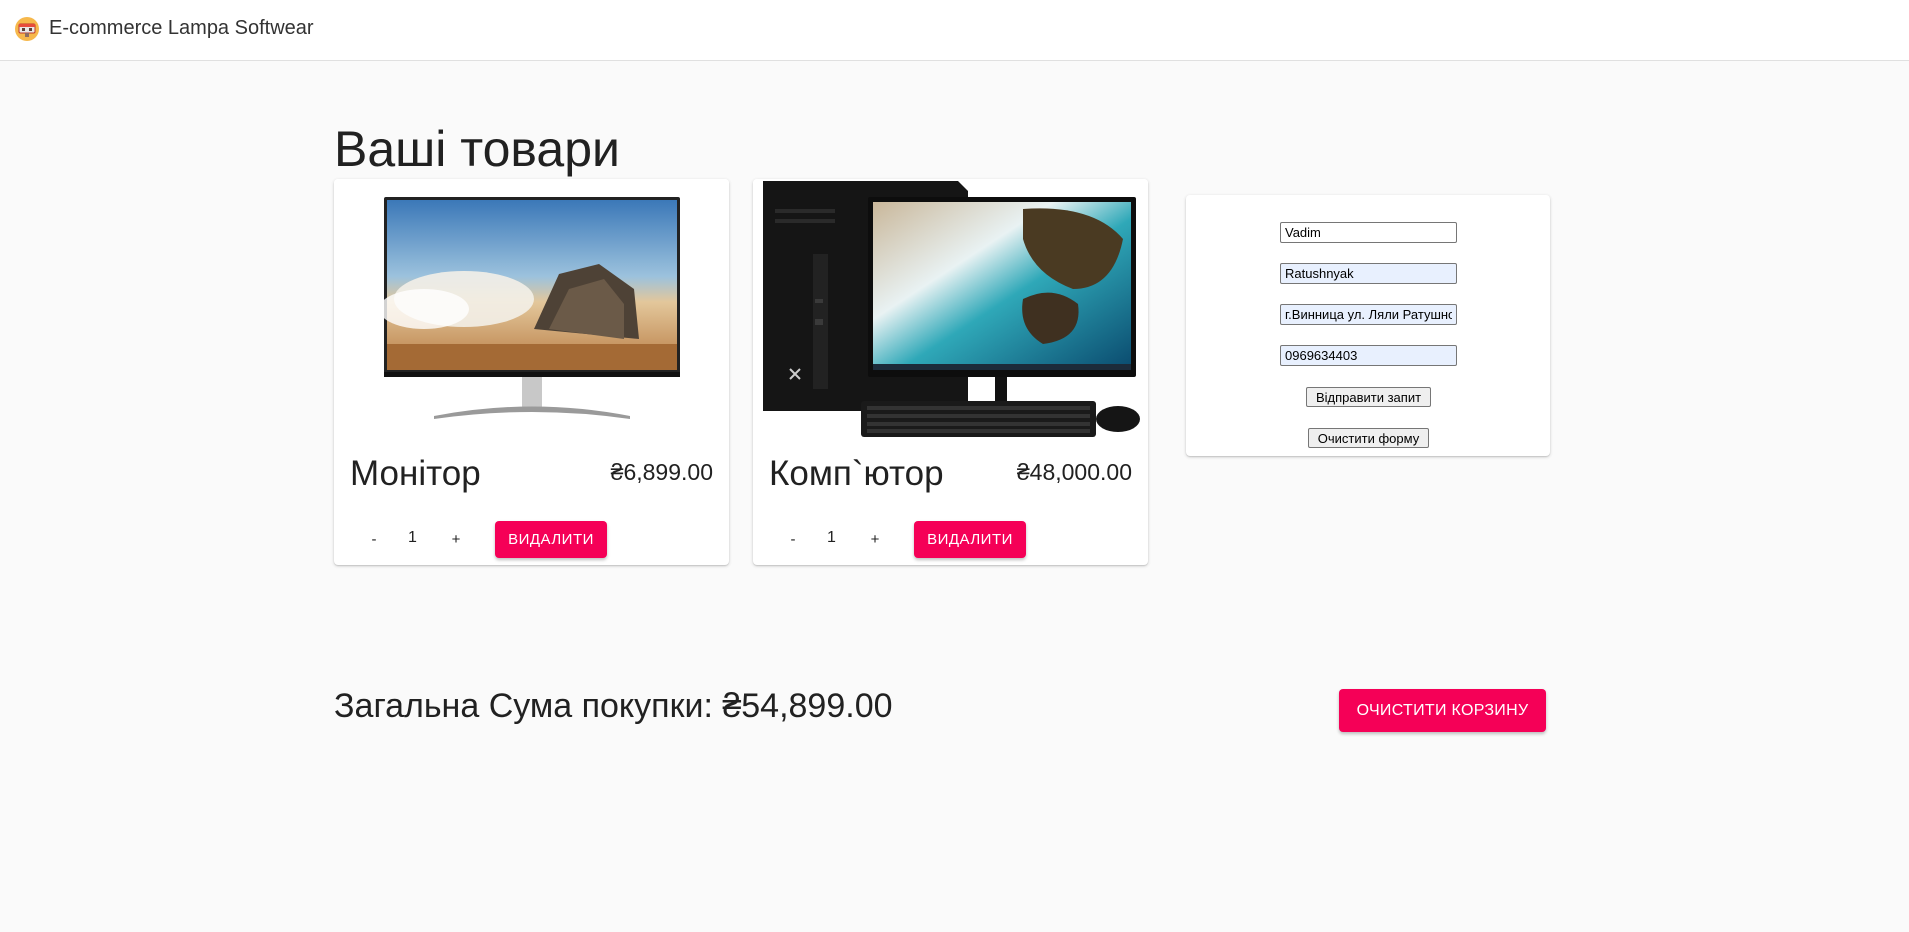  What do you see at coordinates (181, 28) in the screenshot?
I see `app-title: E-commerce Lampa Softwear` at bounding box center [181, 28].